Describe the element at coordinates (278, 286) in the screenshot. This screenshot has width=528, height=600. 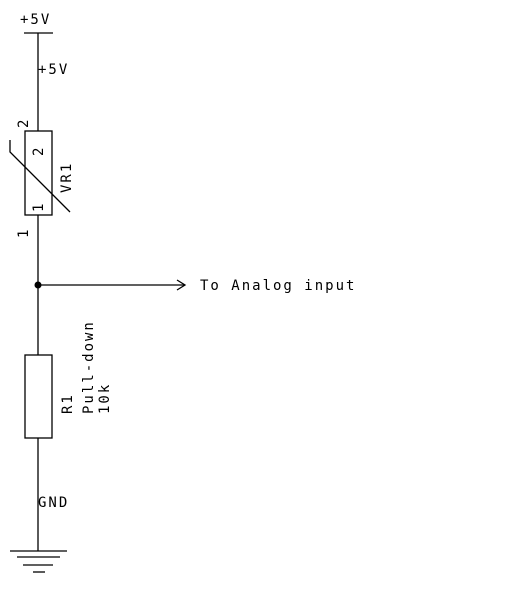
I see `output-label: To Analog input` at that location.